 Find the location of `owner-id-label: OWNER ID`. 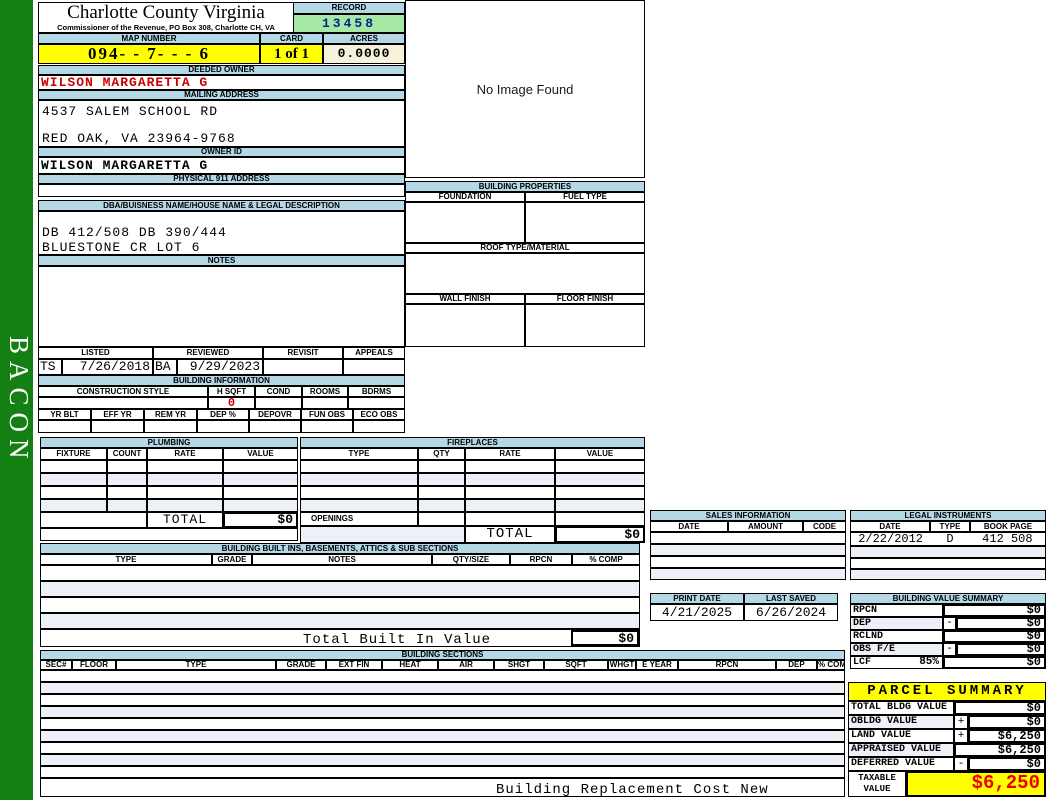

owner-id-label: OWNER ID is located at coordinates (221, 152).